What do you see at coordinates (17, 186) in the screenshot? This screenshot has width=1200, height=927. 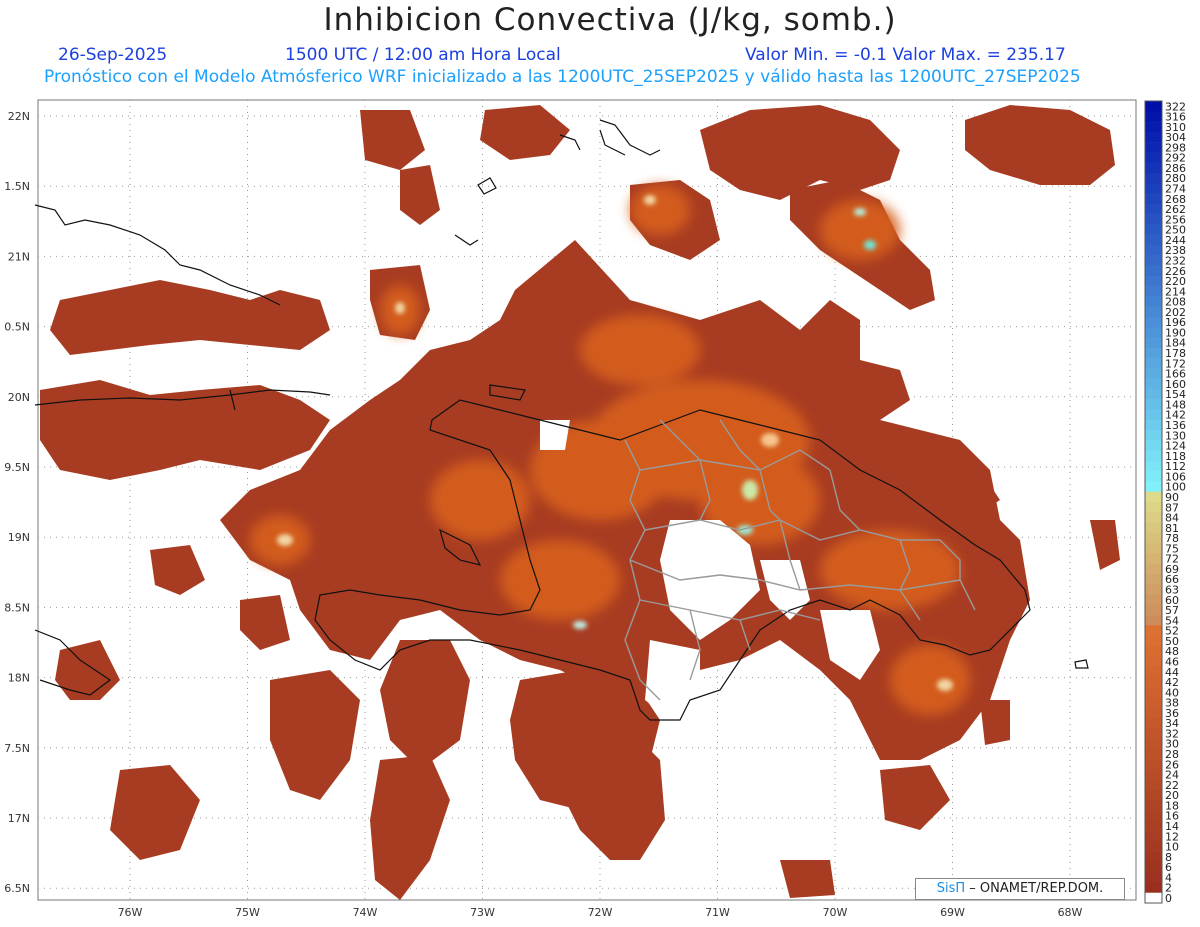 I see `lat-label: 1.5N` at bounding box center [17, 186].